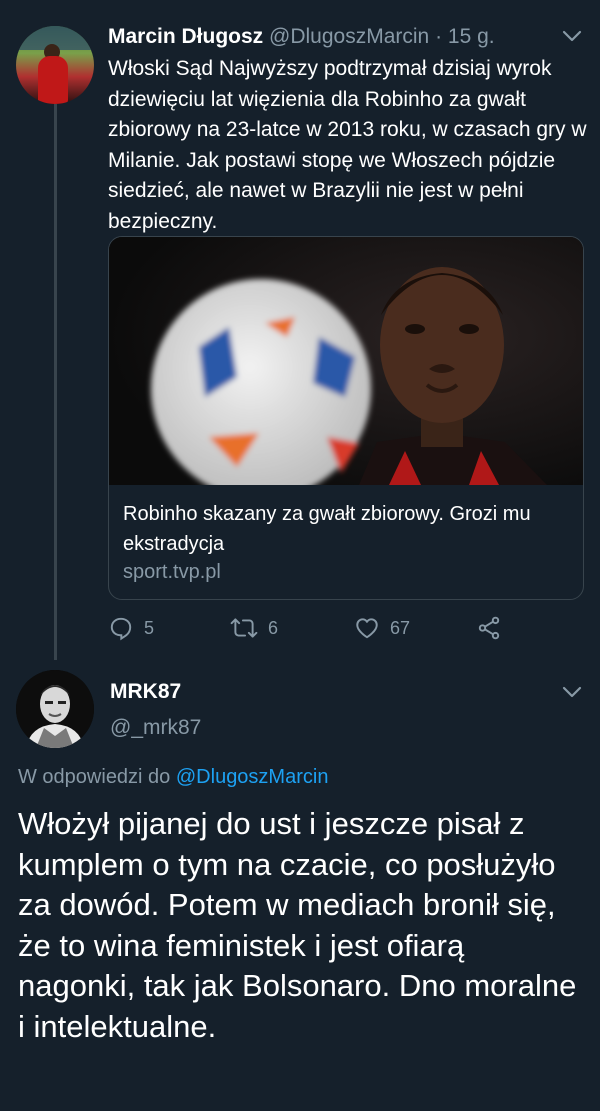 The width and height of the screenshot is (600, 1111). What do you see at coordinates (155, 728) in the screenshot?
I see `author-handle: @_mrk87` at bounding box center [155, 728].